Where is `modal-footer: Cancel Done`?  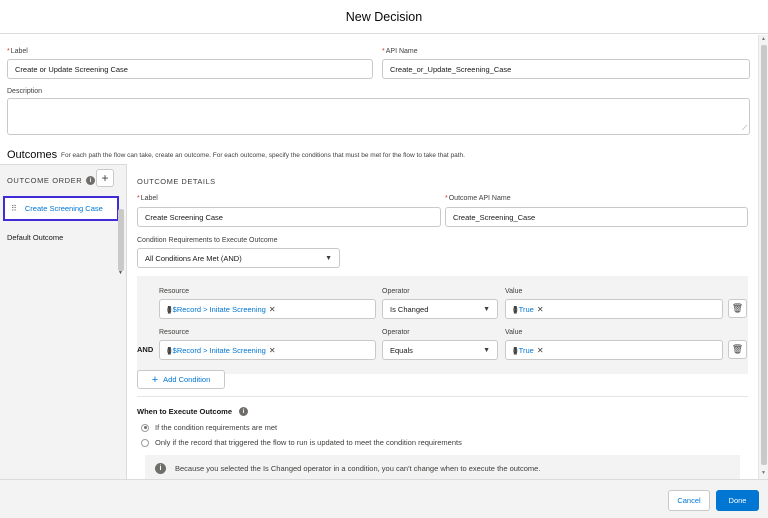 modal-footer: Cancel Done is located at coordinates (384, 498).